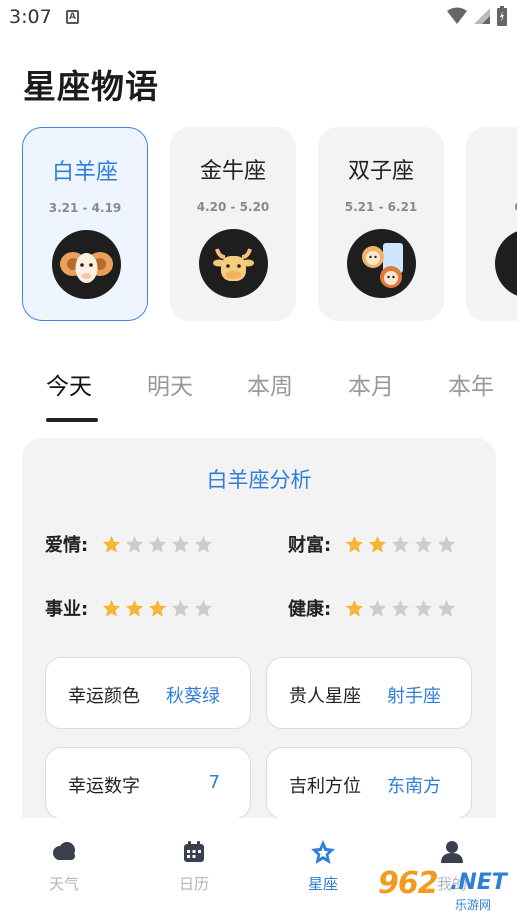 The width and height of the screenshot is (517, 920). What do you see at coordinates (380, 171) in the screenshot?
I see `zodiac-name: 双子座` at bounding box center [380, 171].